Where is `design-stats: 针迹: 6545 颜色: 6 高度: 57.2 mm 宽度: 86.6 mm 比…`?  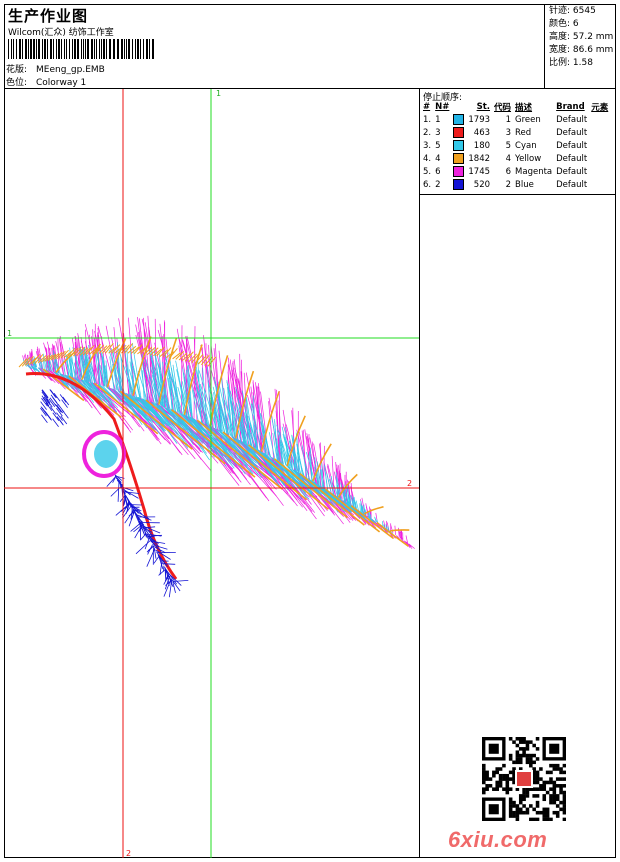
design-stats: 针迹: 6545 颜色: 6 高度: 57.2 mm 宽度: 86.6 mm 比… is located at coordinates (580, 46).